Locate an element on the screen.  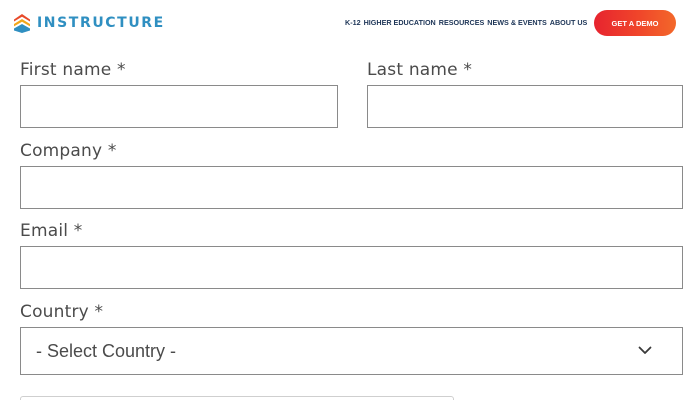
country-select-value: - Select Country - is located at coordinates (106, 351).